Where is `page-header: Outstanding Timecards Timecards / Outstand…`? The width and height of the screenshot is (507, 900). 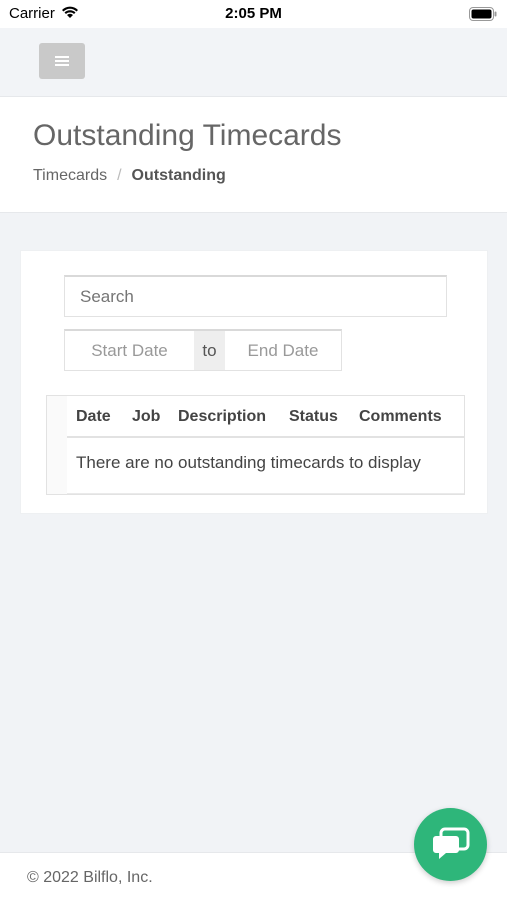
page-header: Outstanding Timecards Timecards / Outstand… is located at coordinates (253, 155).